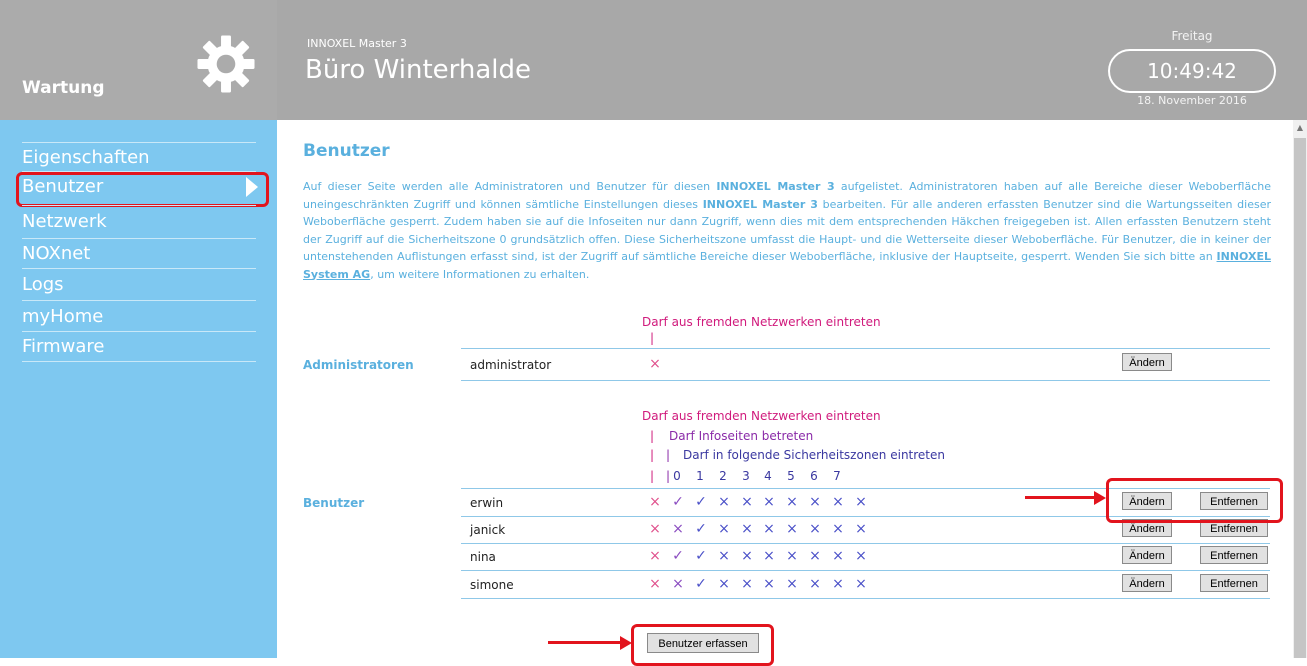  I want to click on admin-header-external: Darf aus fremden Netzwerken eintreten, so click(761, 322).